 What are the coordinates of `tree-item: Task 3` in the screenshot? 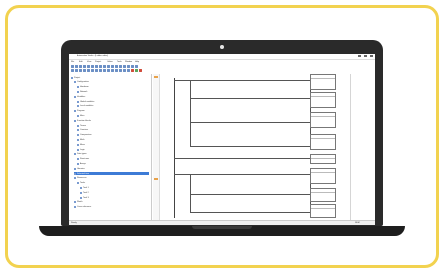 It's located at (114, 197).